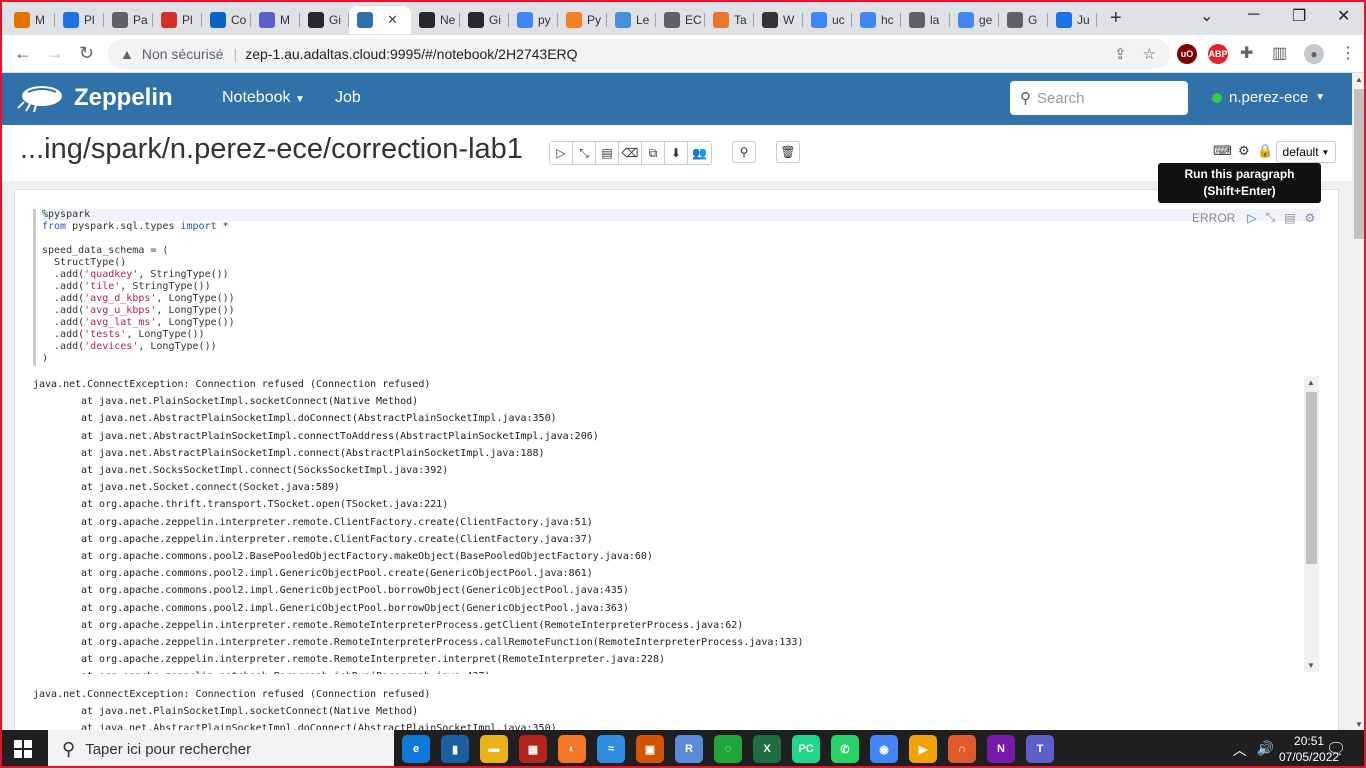 Image resolution: width=1366 pixels, height=768 pixels. What do you see at coordinates (435, 20) in the screenshot?
I see `browser-tab: Ne` at bounding box center [435, 20].